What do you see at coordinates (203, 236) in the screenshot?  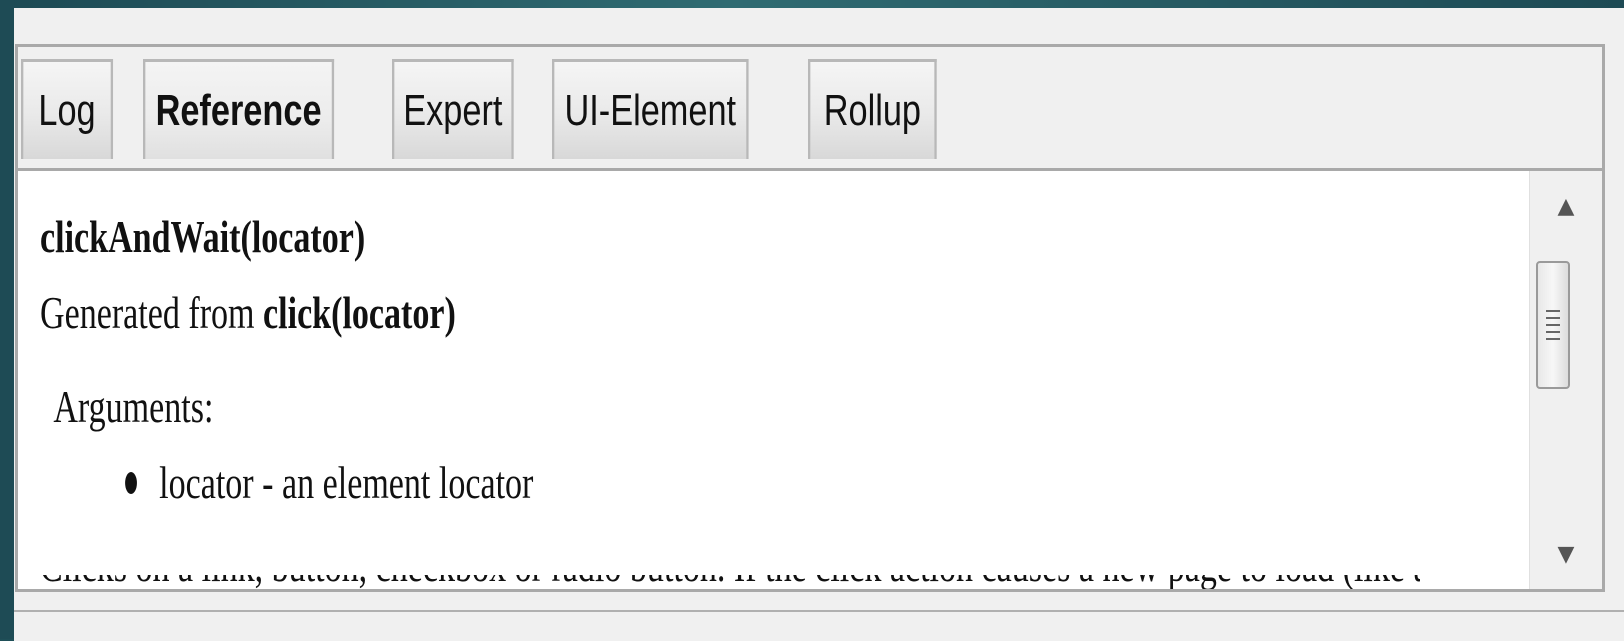 I see `command-signature: clickAndWait(locator)` at bounding box center [203, 236].